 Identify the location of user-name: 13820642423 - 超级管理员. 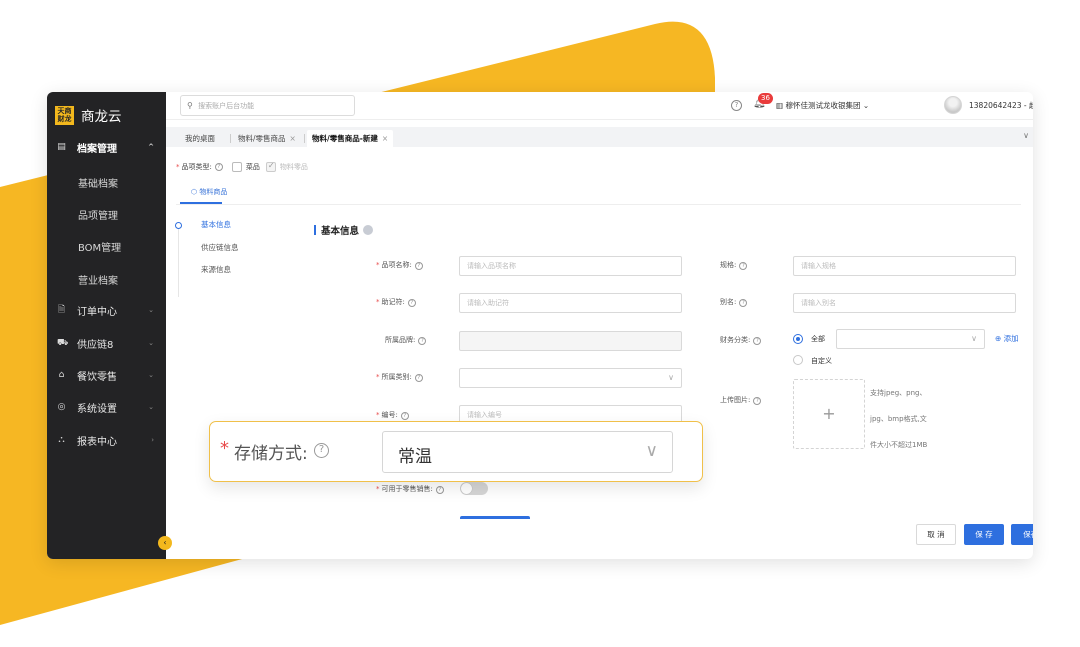
(1001, 105).